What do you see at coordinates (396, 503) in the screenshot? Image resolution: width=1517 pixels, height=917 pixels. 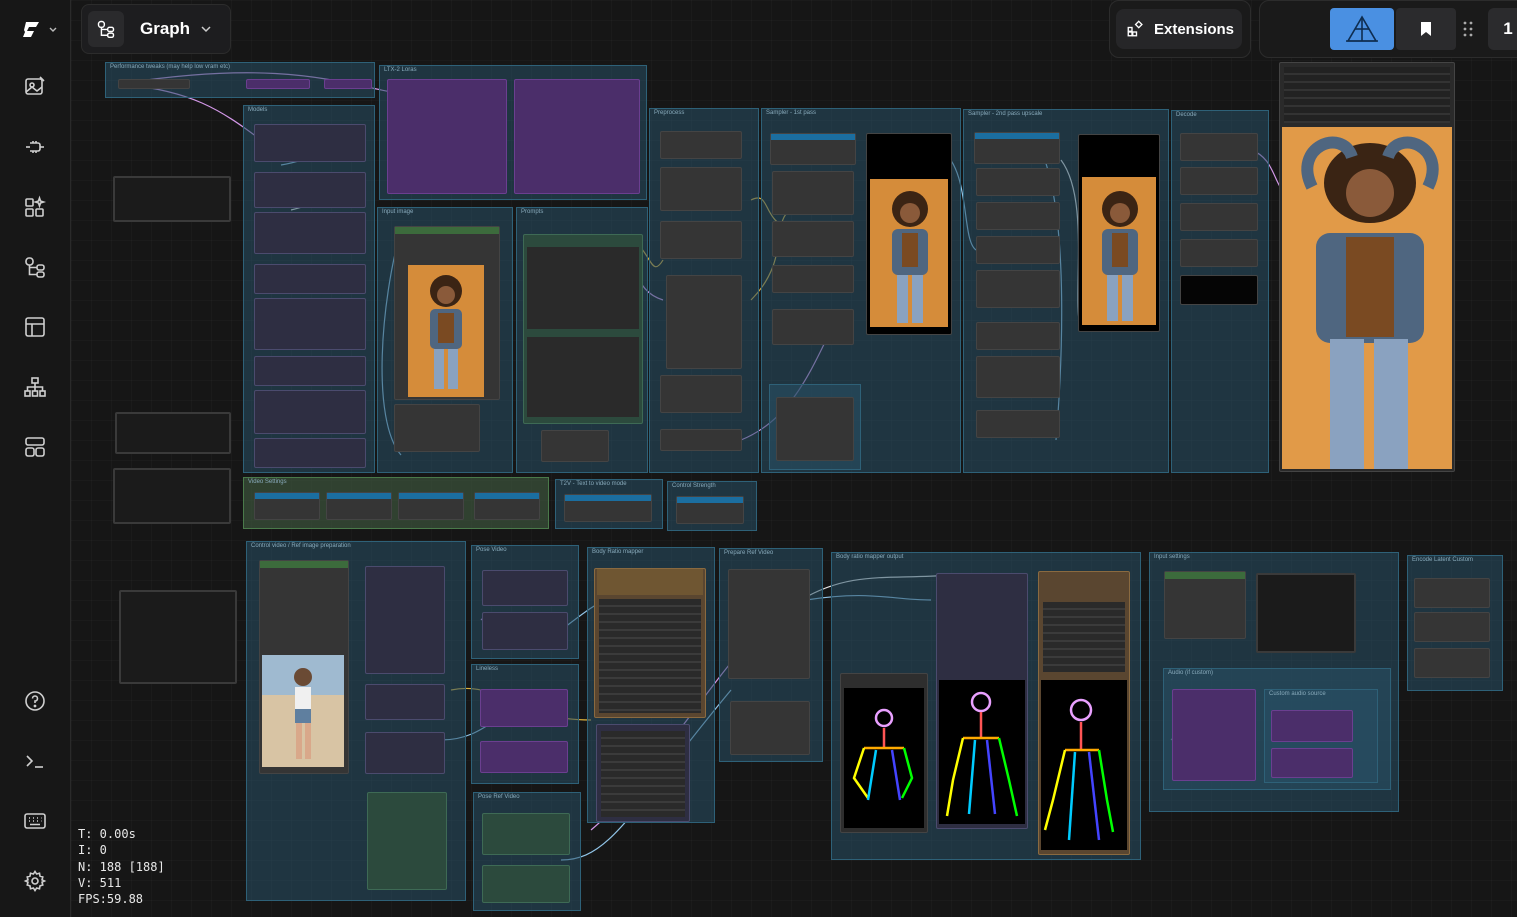 I see `group-video-settings: Video Settings` at bounding box center [396, 503].